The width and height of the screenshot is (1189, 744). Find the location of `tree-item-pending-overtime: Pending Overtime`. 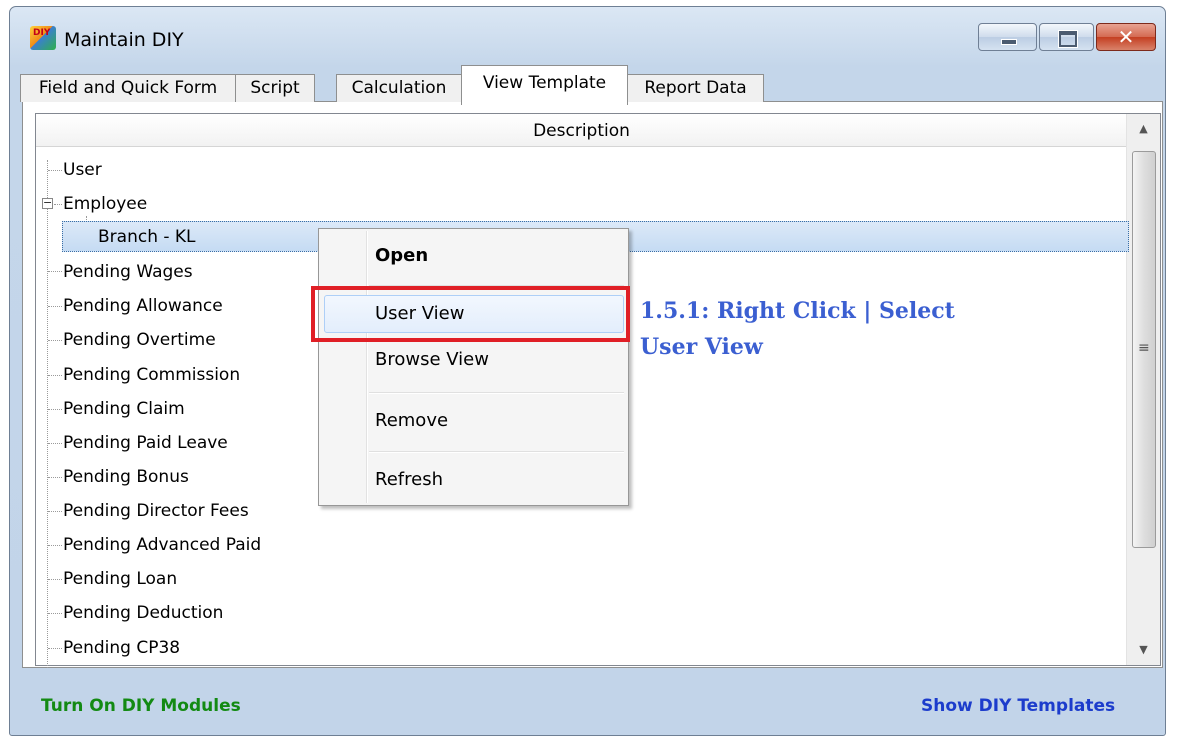

tree-item-pending-overtime: Pending Overtime is located at coordinates (139, 340).